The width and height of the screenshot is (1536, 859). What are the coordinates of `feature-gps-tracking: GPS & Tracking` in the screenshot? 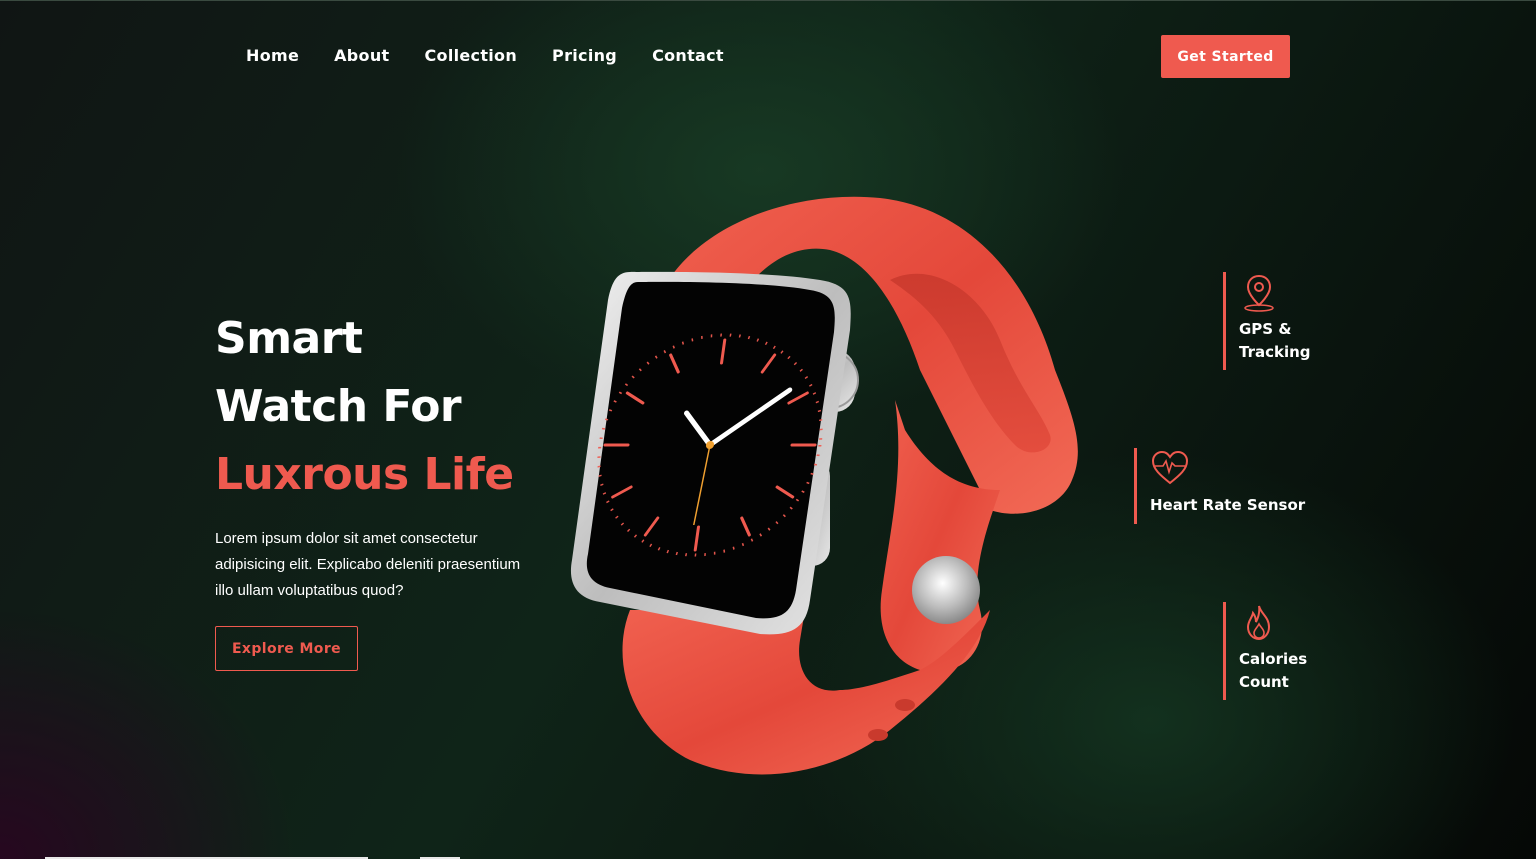 It's located at (1278, 321).